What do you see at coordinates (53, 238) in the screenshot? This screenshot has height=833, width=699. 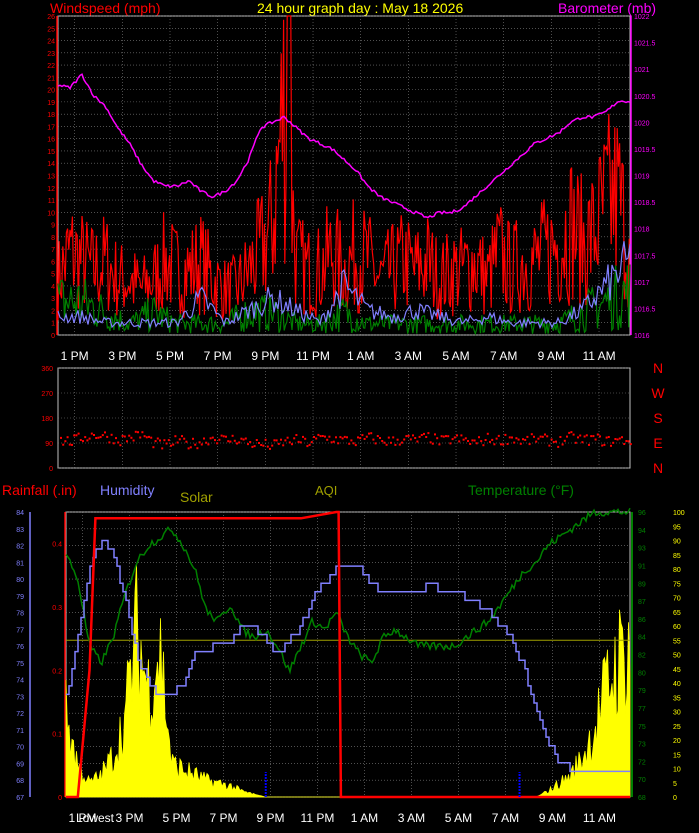 I see `y-left-tick: 8` at bounding box center [53, 238].